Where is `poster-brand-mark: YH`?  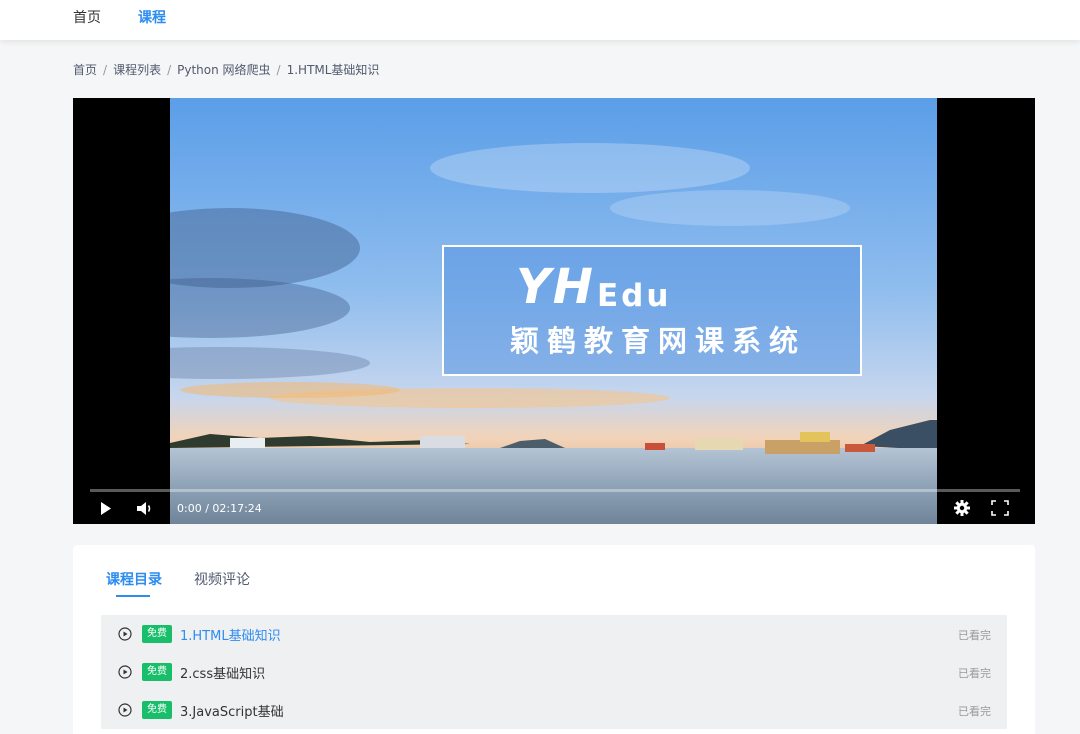
poster-brand-mark: YH is located at coordinates (555, 287).